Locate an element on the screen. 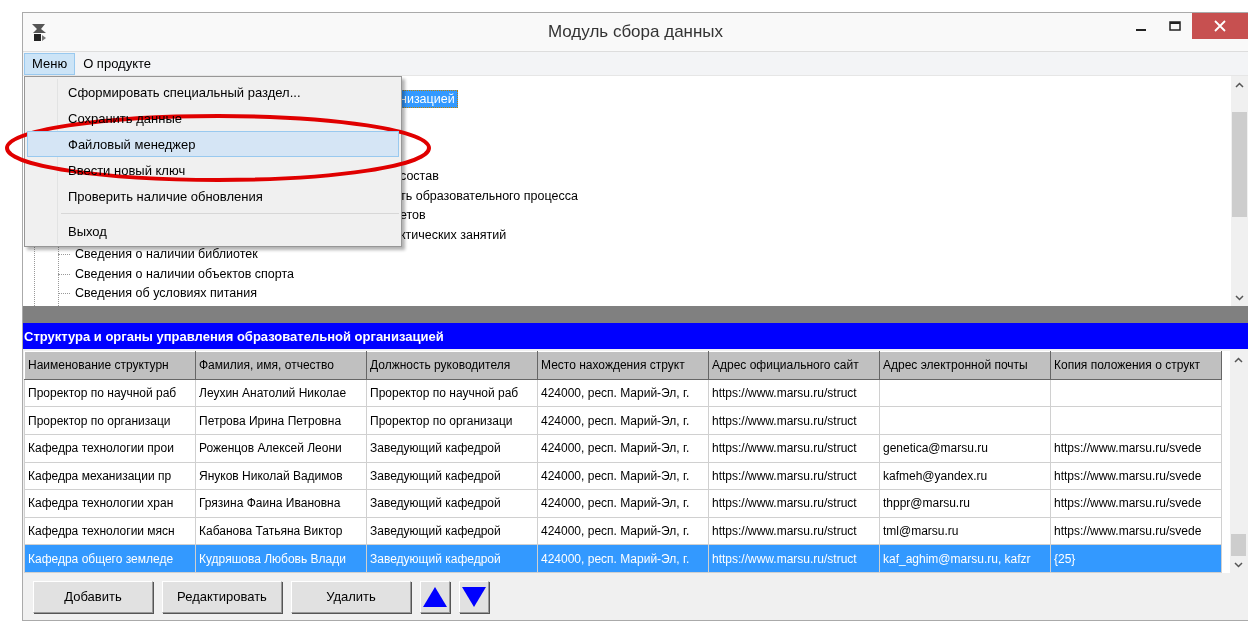 The image size is (1249, 624). window-title: Модуль сбора данных is located at coordinates (635, 31).